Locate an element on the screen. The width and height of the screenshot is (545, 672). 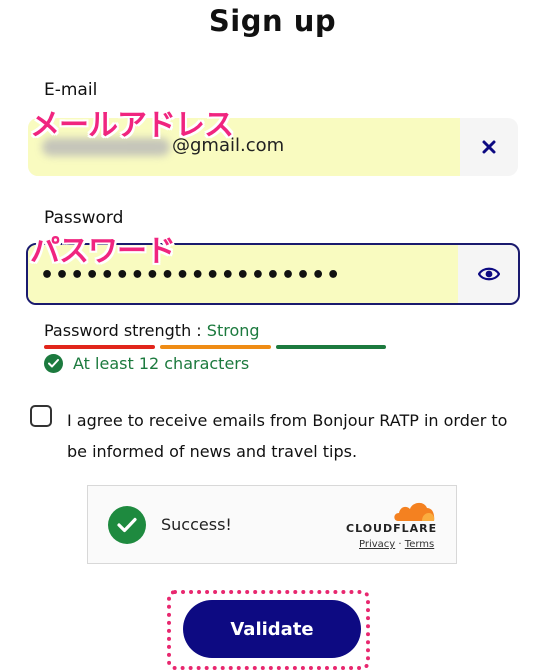
eye-icon is located at coordinates (489, 274).